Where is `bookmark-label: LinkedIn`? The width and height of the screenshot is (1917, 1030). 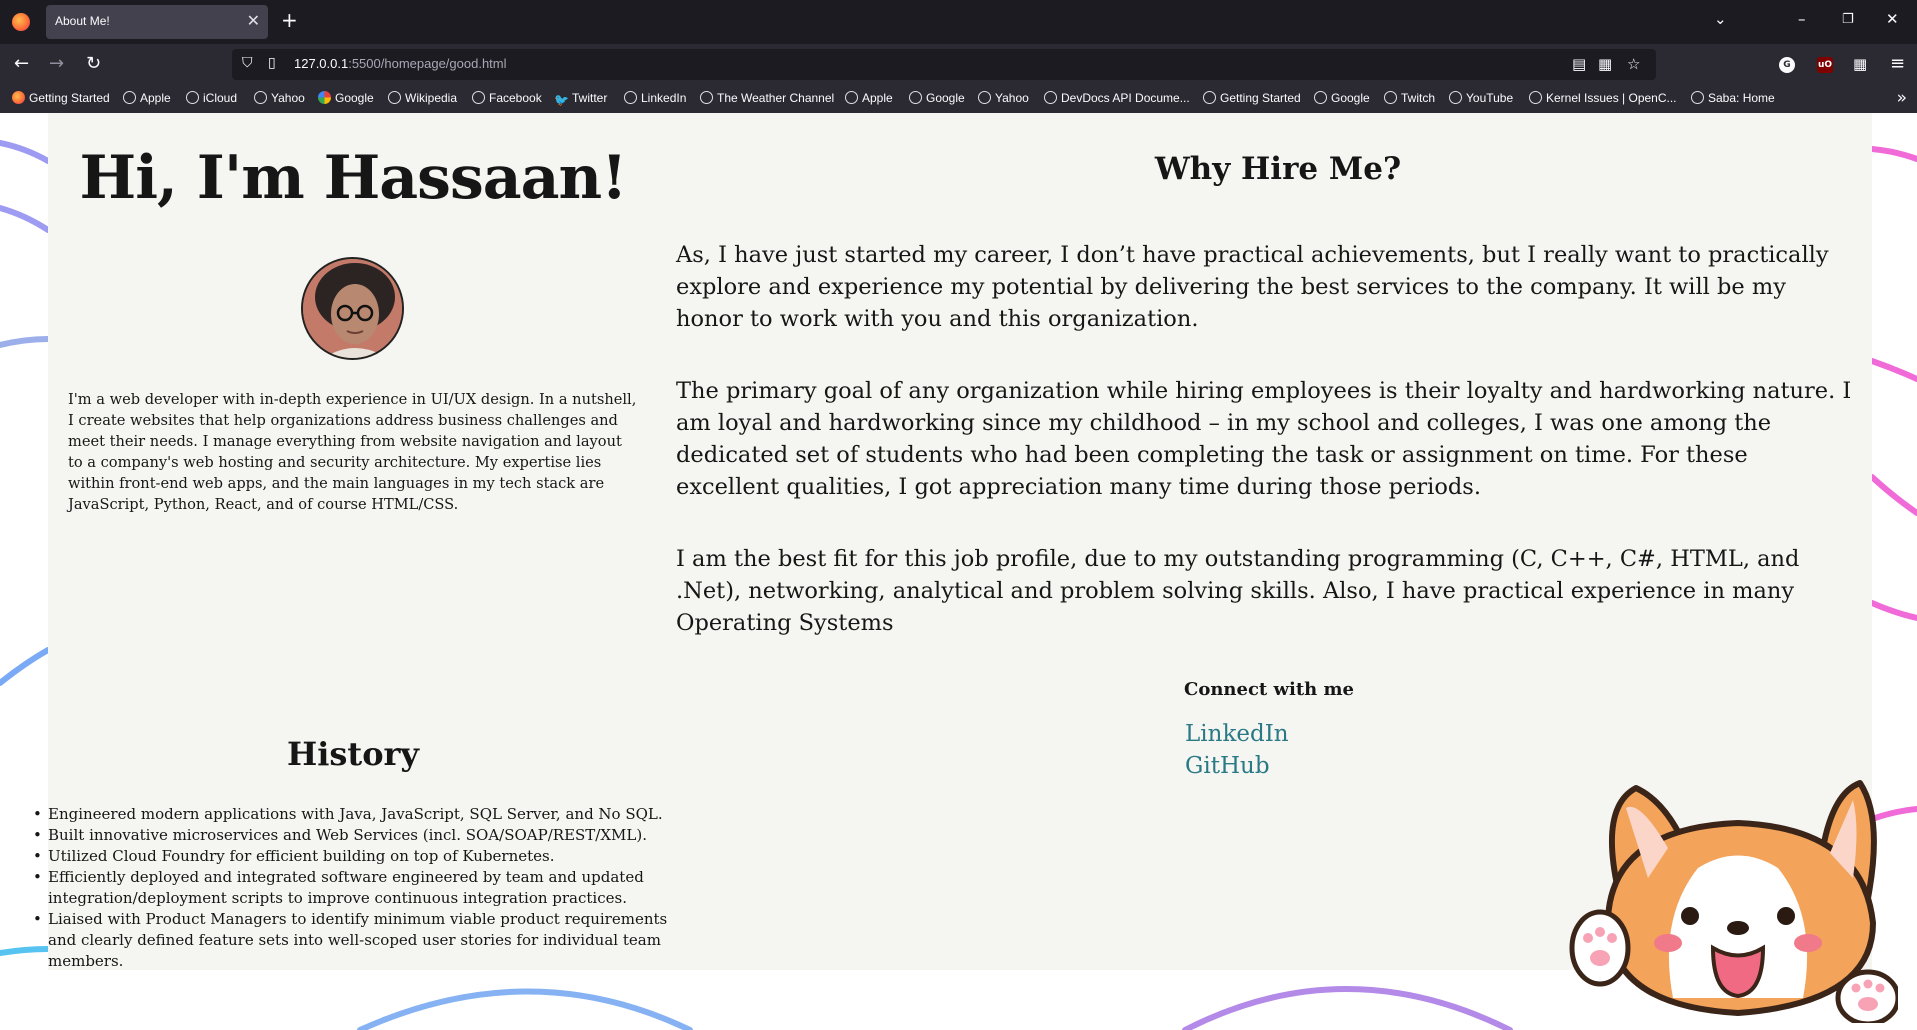 bookmark-label: LinkedIn is located at coordinates (664, 98).